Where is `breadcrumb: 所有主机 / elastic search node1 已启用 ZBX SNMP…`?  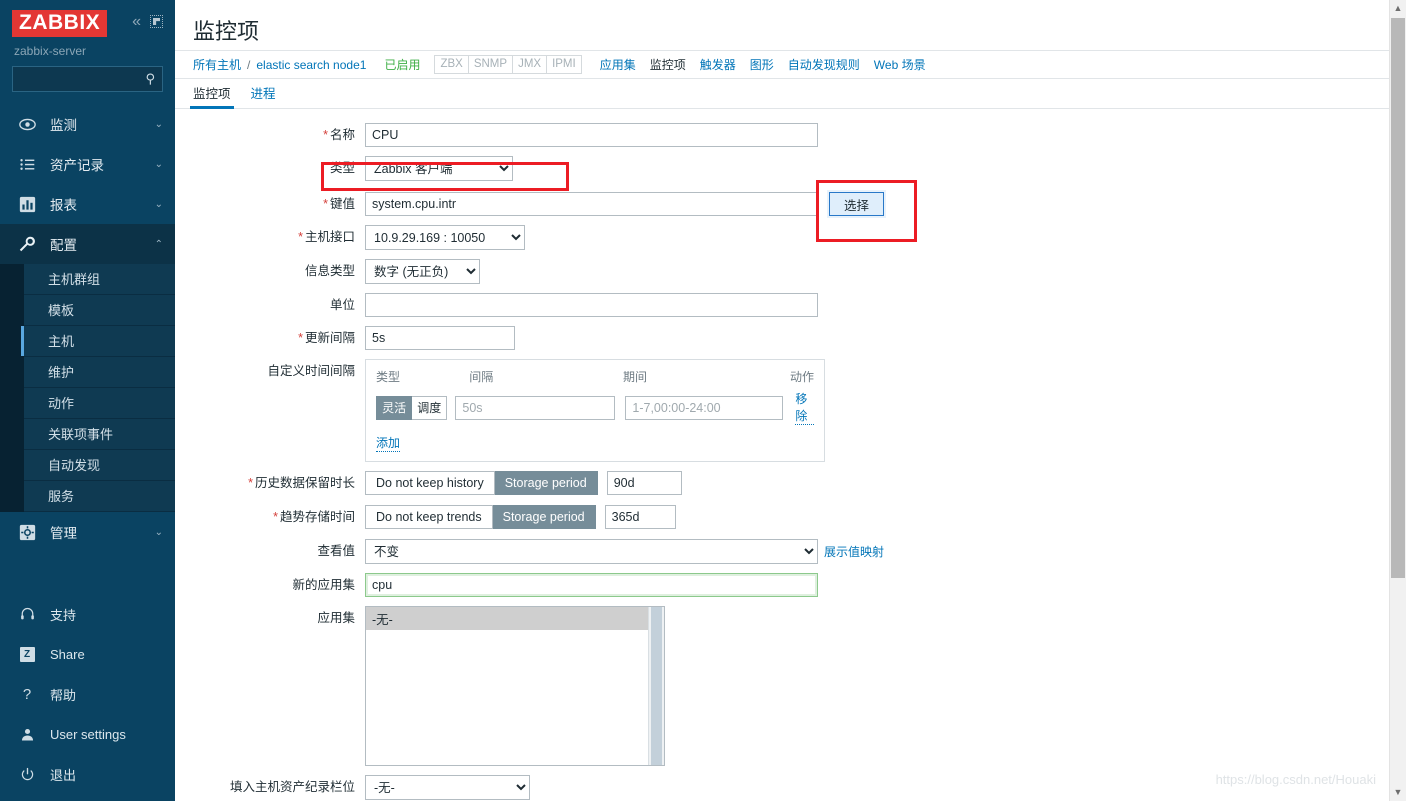
breadcrumb: 所有主机 / elastic search node1 已启用 ZBX SNMP… is located at coordinates (790, 64).